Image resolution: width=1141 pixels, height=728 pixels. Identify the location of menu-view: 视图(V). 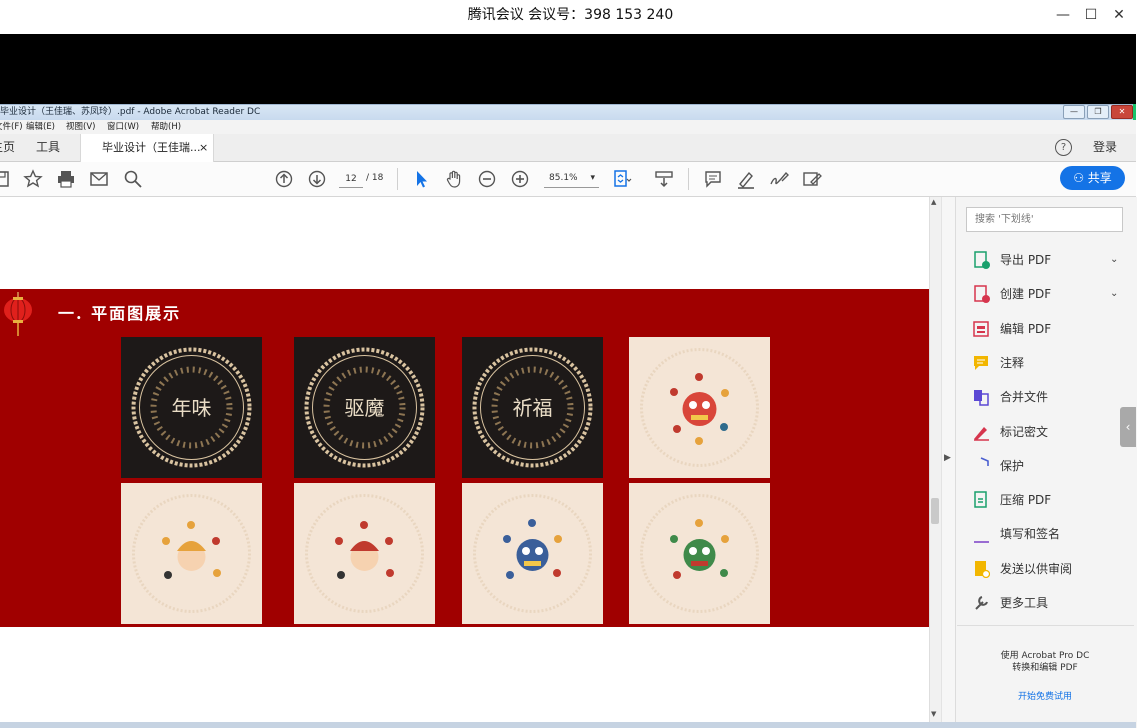
(80, 127).